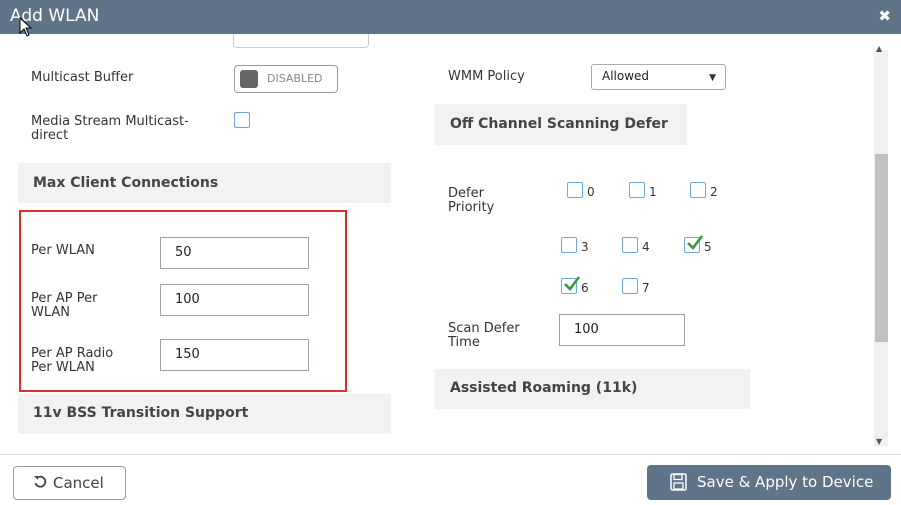 The height and width of the screenshot is (505, 901). I want to click on defer-priority-label-line1: Defer, so click(466, 193).